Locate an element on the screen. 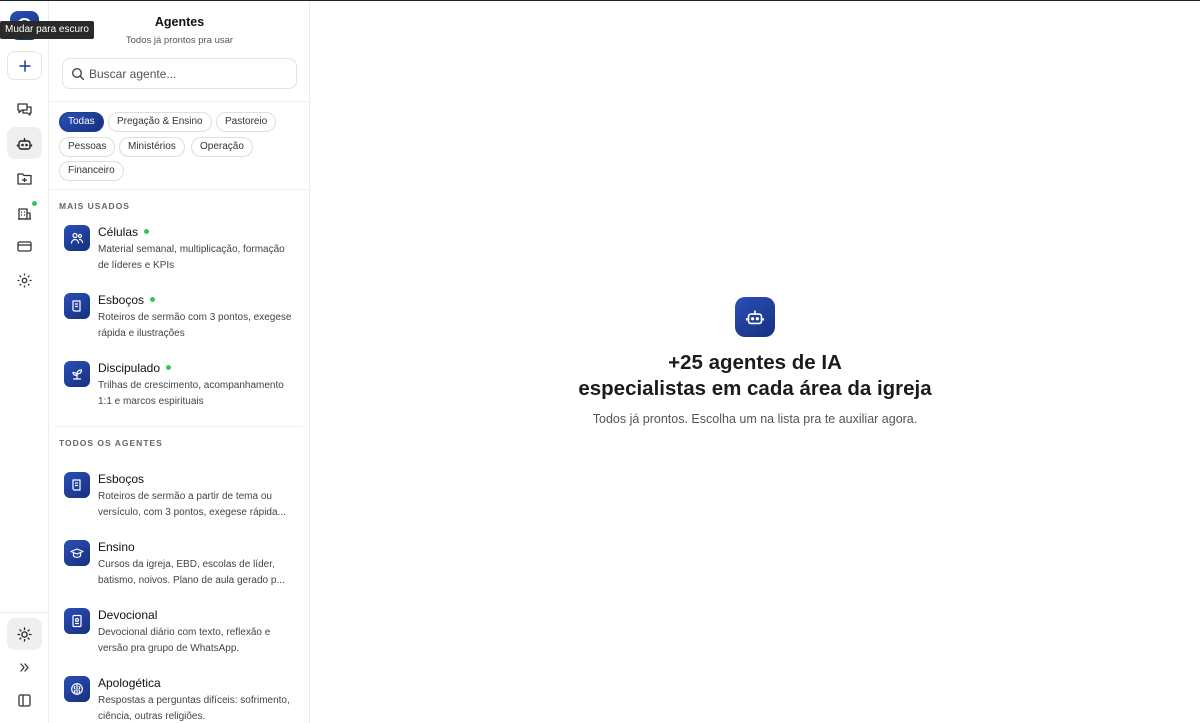 The height and width of the screenshot is (723, 1200). folder-icon is located at coordinates (24, 179).